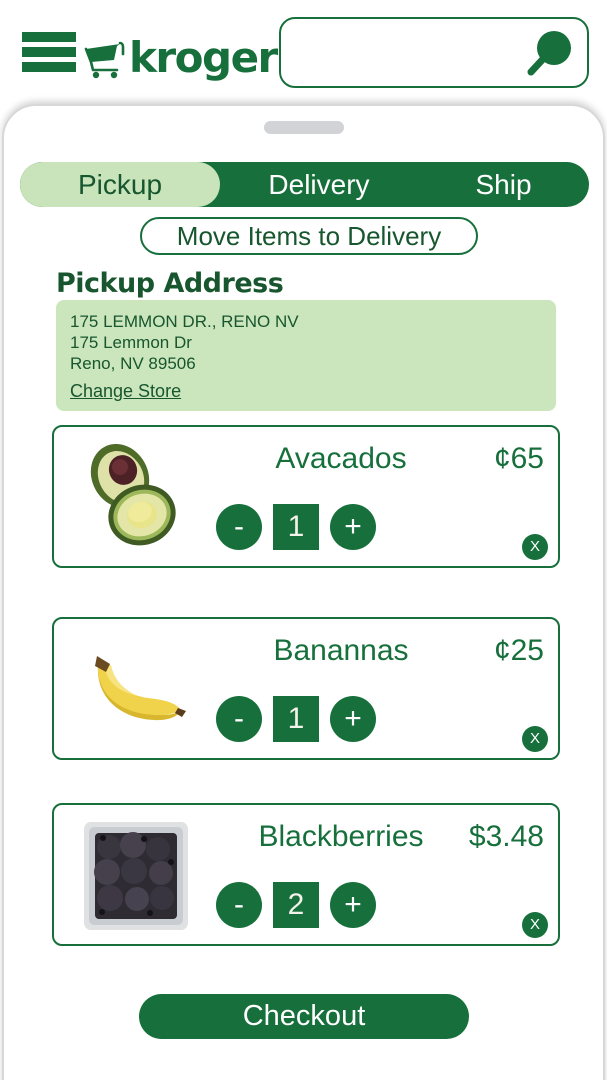 Image resolution: width=607 pixels, height=1080 pixels. I want to click on kroger-logo: kroger, so click(181, 54).